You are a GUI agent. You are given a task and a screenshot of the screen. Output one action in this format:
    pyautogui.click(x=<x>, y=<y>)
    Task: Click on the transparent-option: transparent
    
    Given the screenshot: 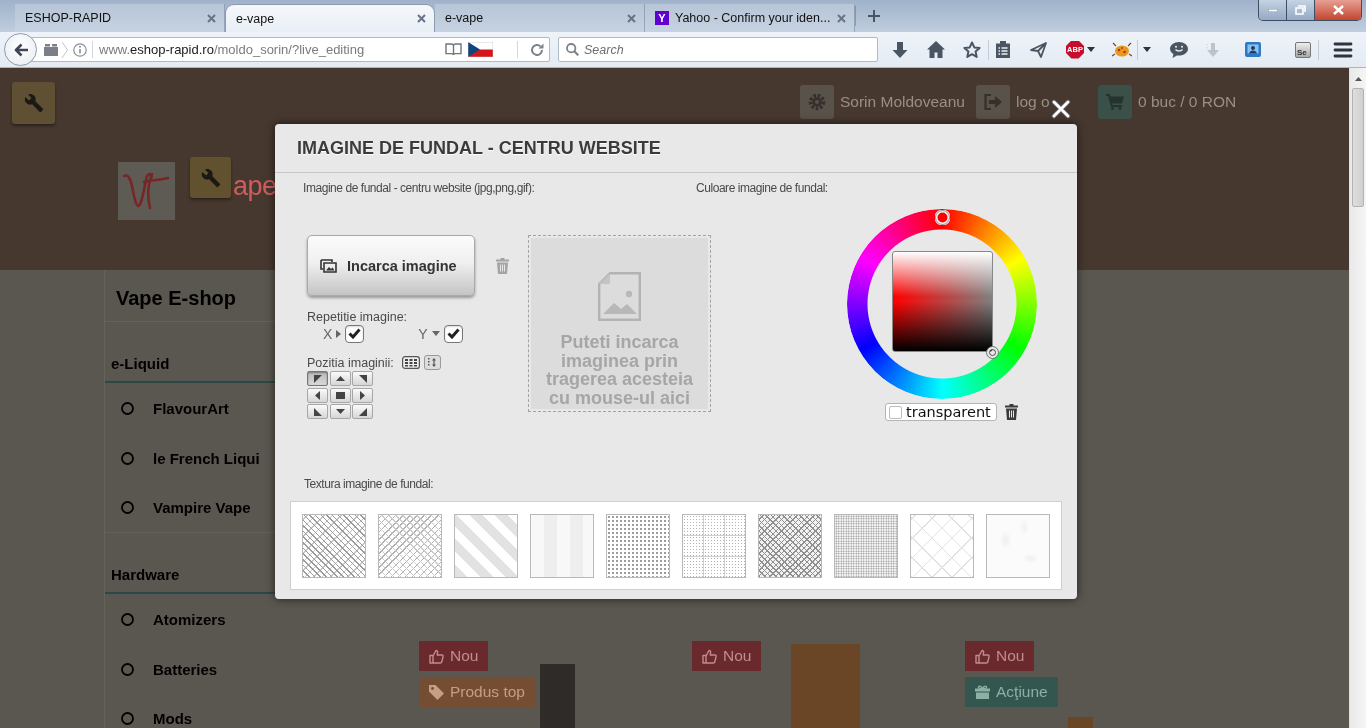 What is the action you would take?
    pyautogui.click(x=941, y=412)
    